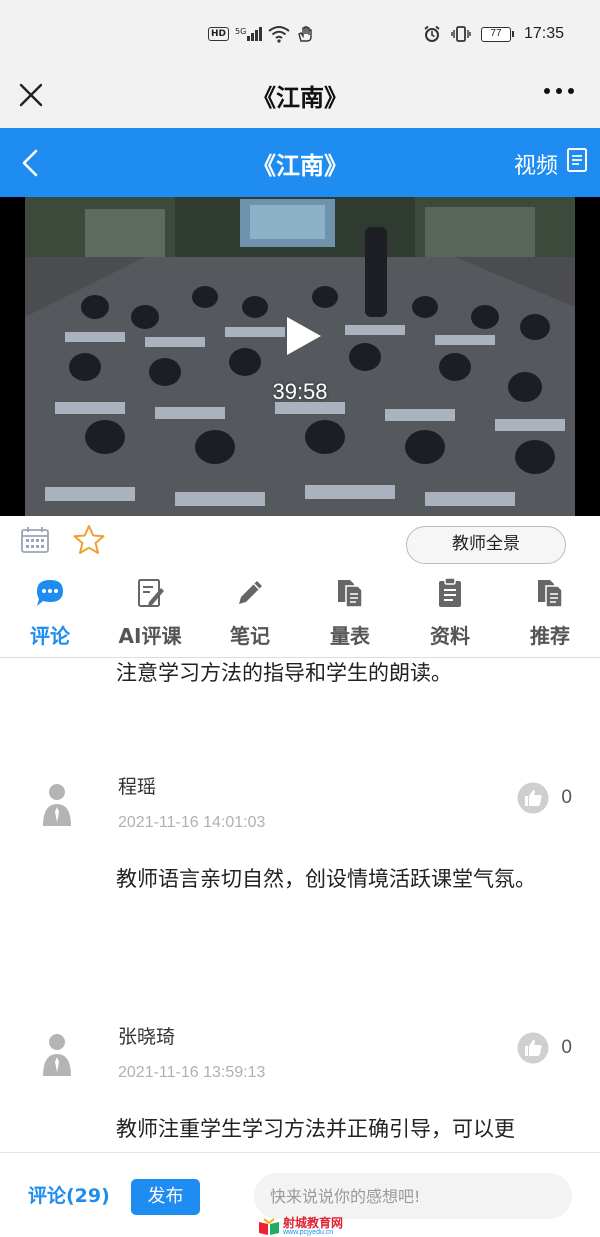 This screenshot has height=1237, width=600. I want to click on play-icon, so click(303, 336).